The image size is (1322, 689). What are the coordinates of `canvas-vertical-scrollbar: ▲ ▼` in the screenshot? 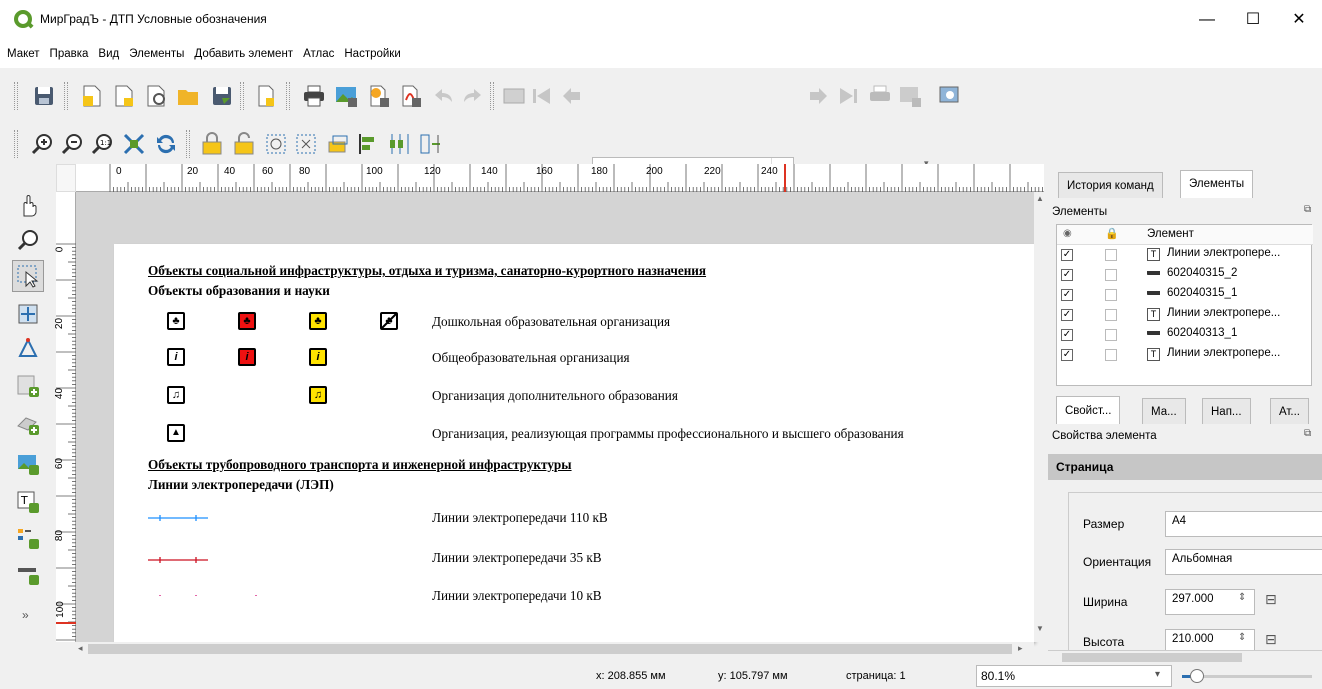 It's located at (1040, 417).